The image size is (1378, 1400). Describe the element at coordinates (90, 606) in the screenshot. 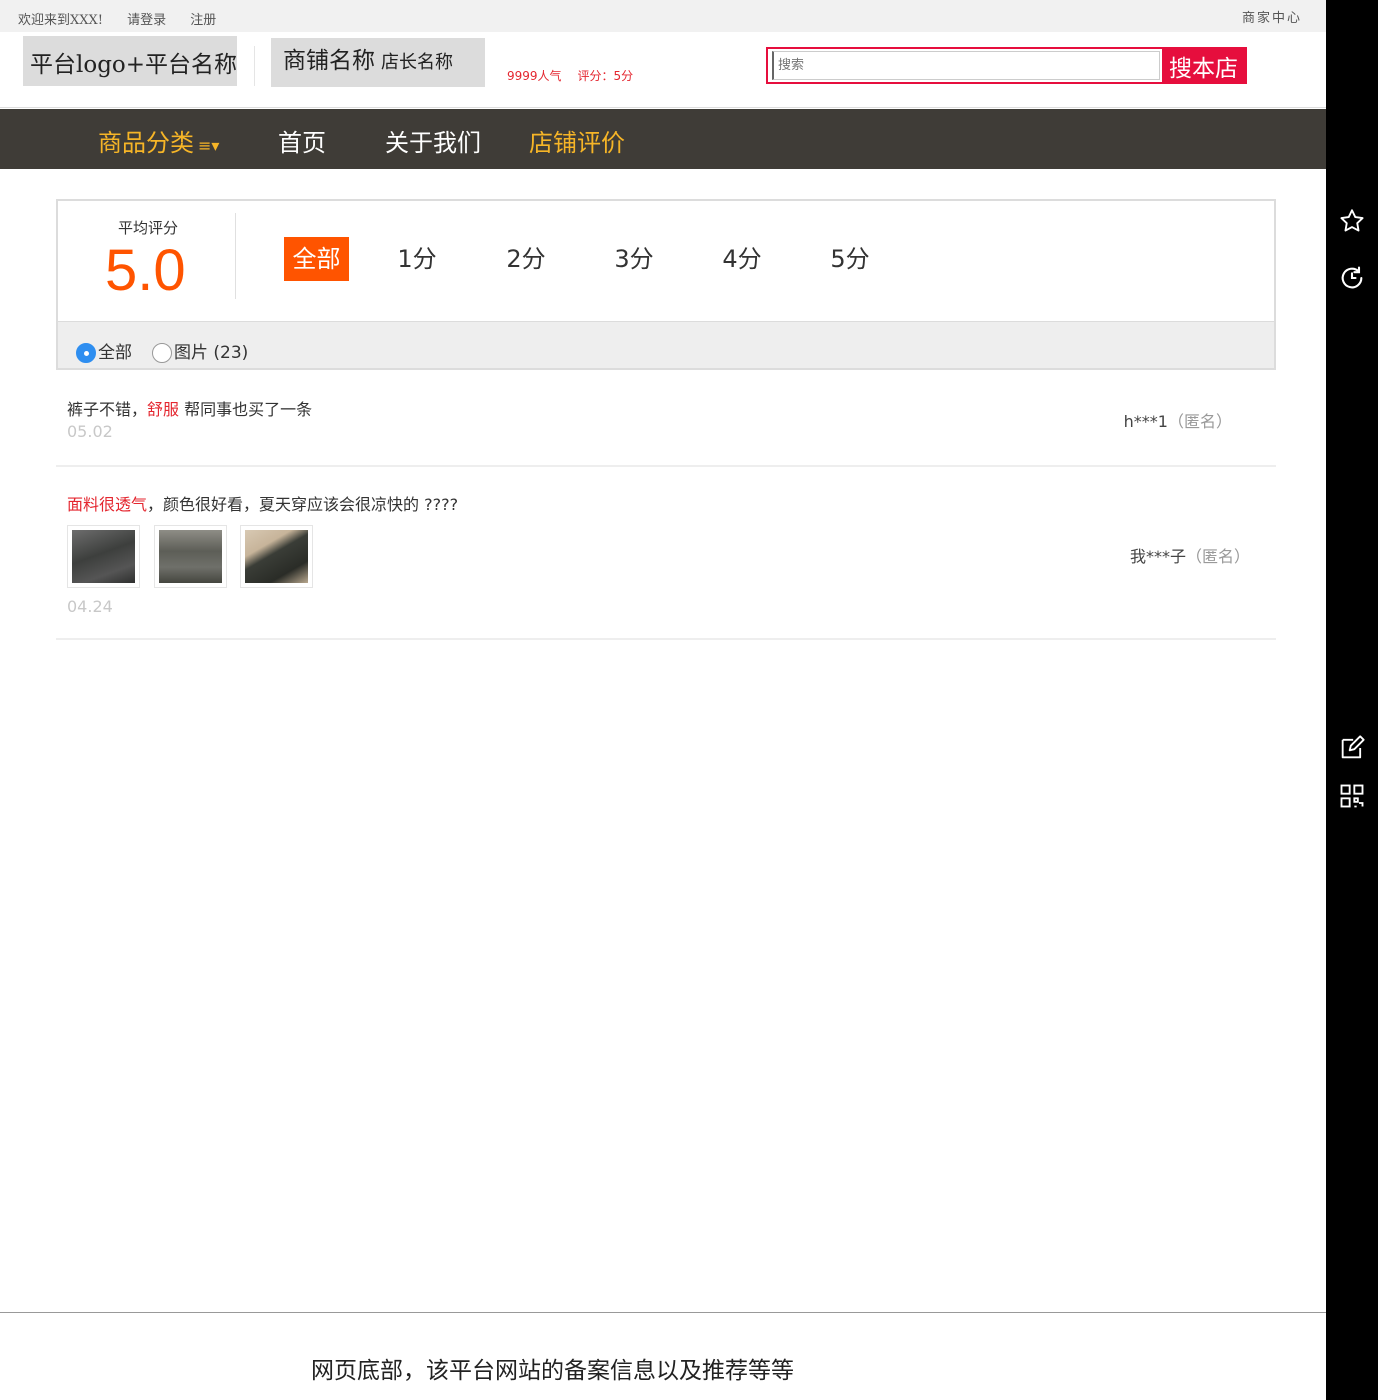

I see `review-date: 04.24` at that location.